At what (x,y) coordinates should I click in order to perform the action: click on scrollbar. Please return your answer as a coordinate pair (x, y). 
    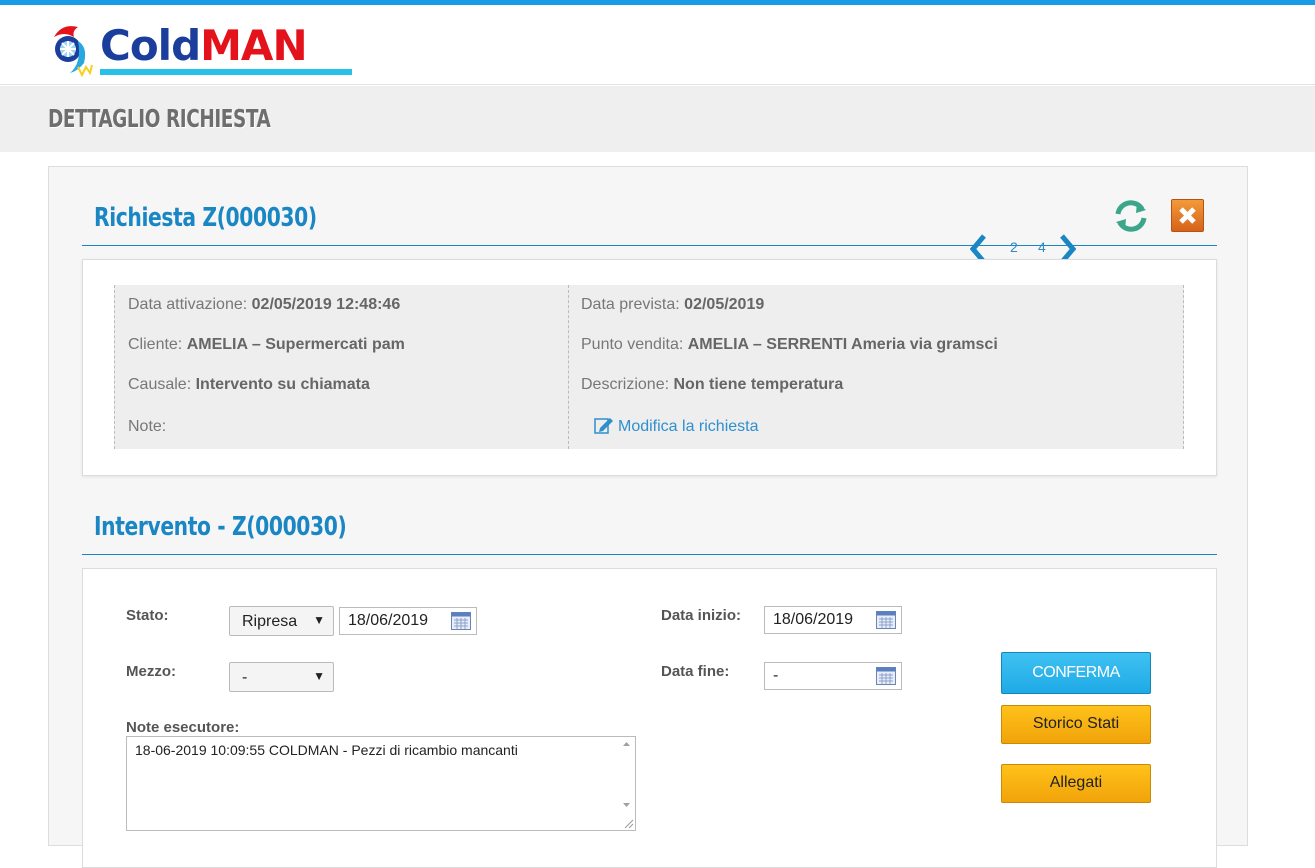
    Looking at the image, I should click on (626, 783).